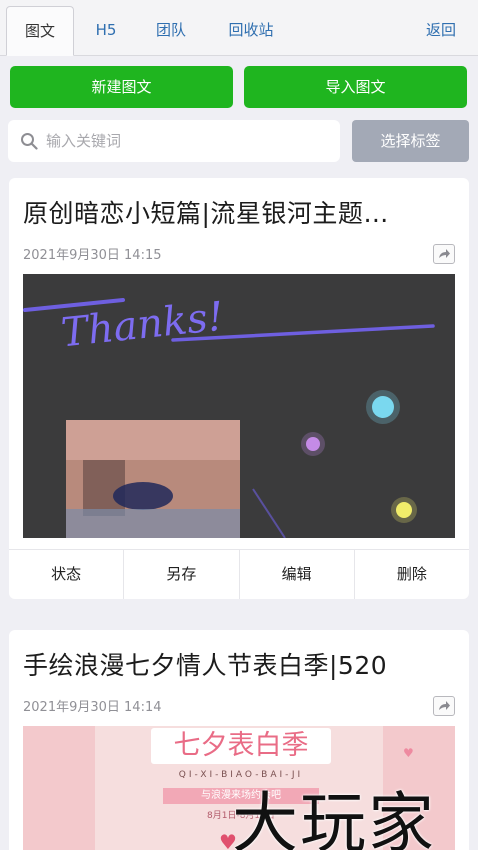  Describe the element at coordinates (92, 255) in the screenshot. I see `article-date: 2021年9月30日 14:15` at that location.